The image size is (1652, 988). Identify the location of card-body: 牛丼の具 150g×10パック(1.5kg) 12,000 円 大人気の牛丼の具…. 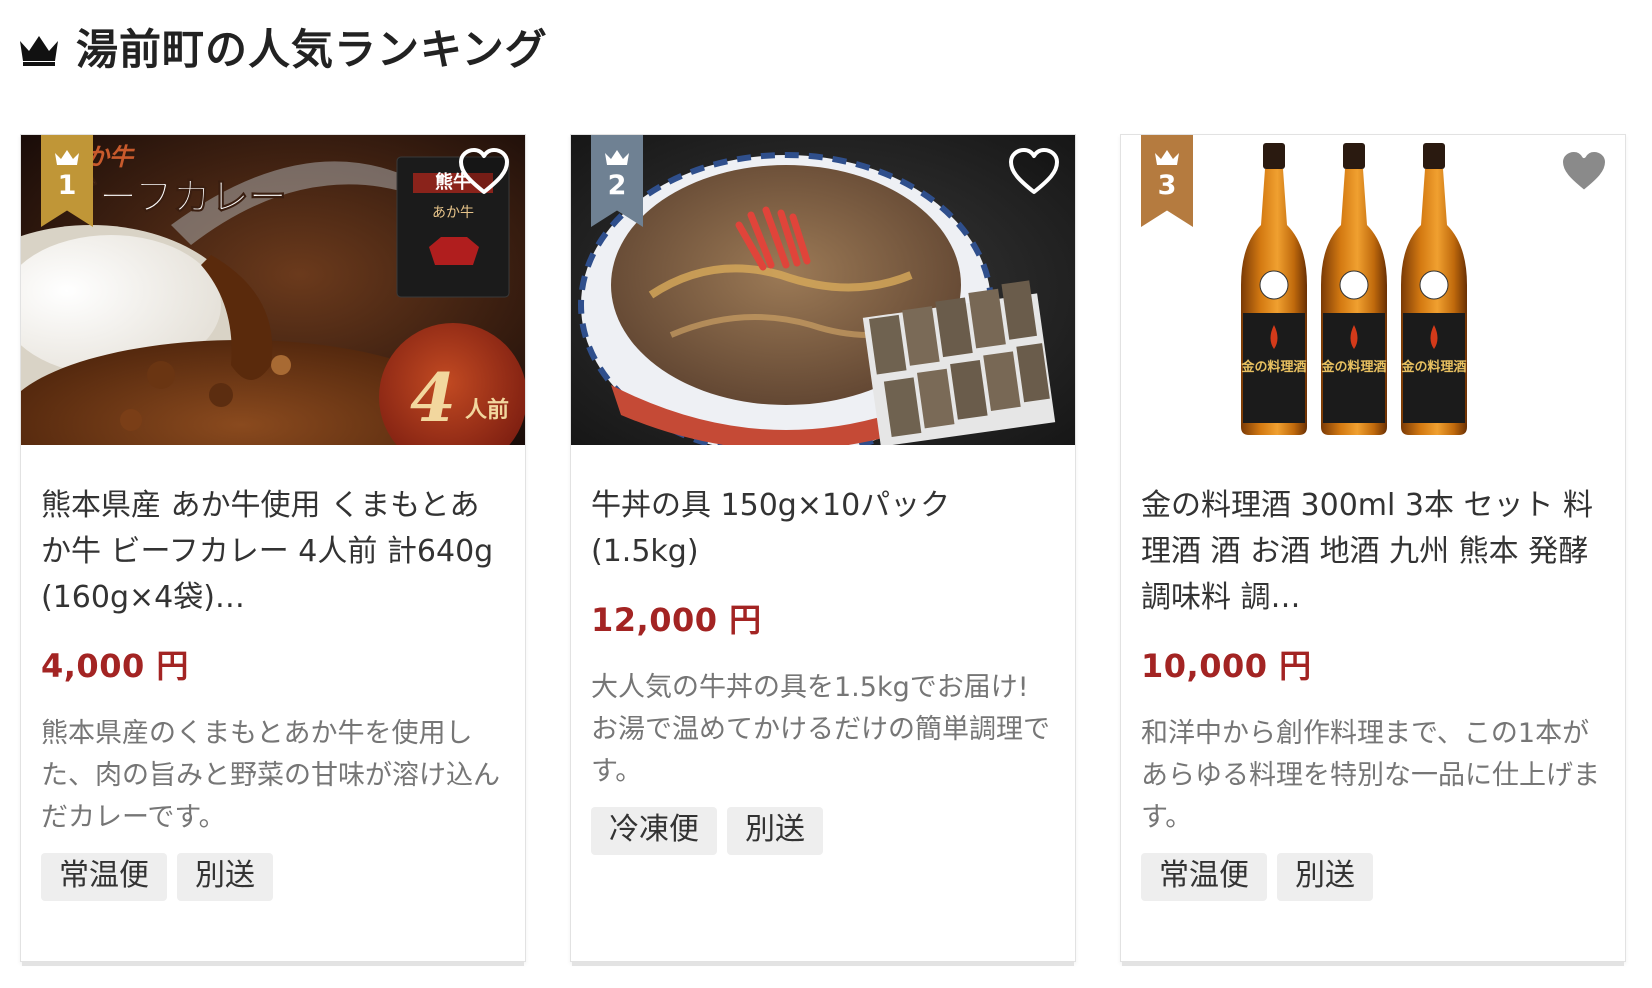
(823, 669).